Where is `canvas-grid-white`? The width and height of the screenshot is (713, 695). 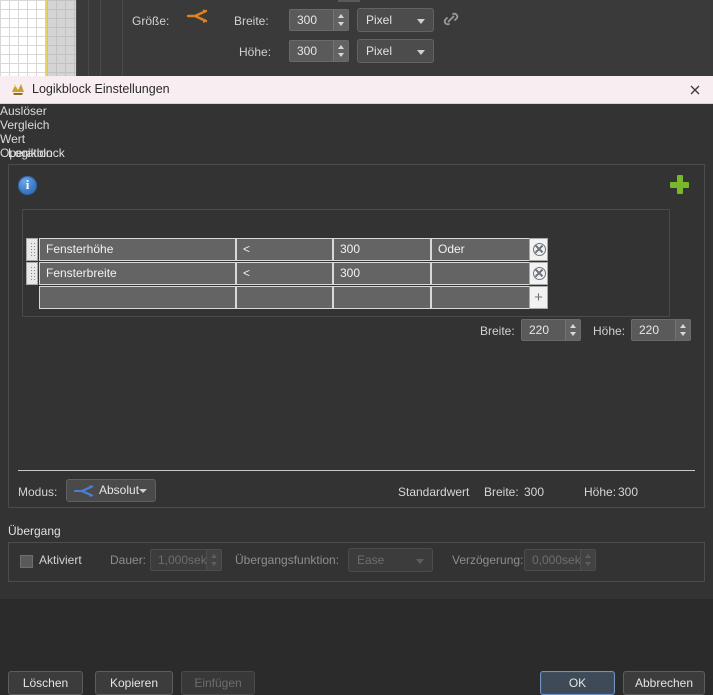 canvas-grid-white is located at coordinates (22, 38).